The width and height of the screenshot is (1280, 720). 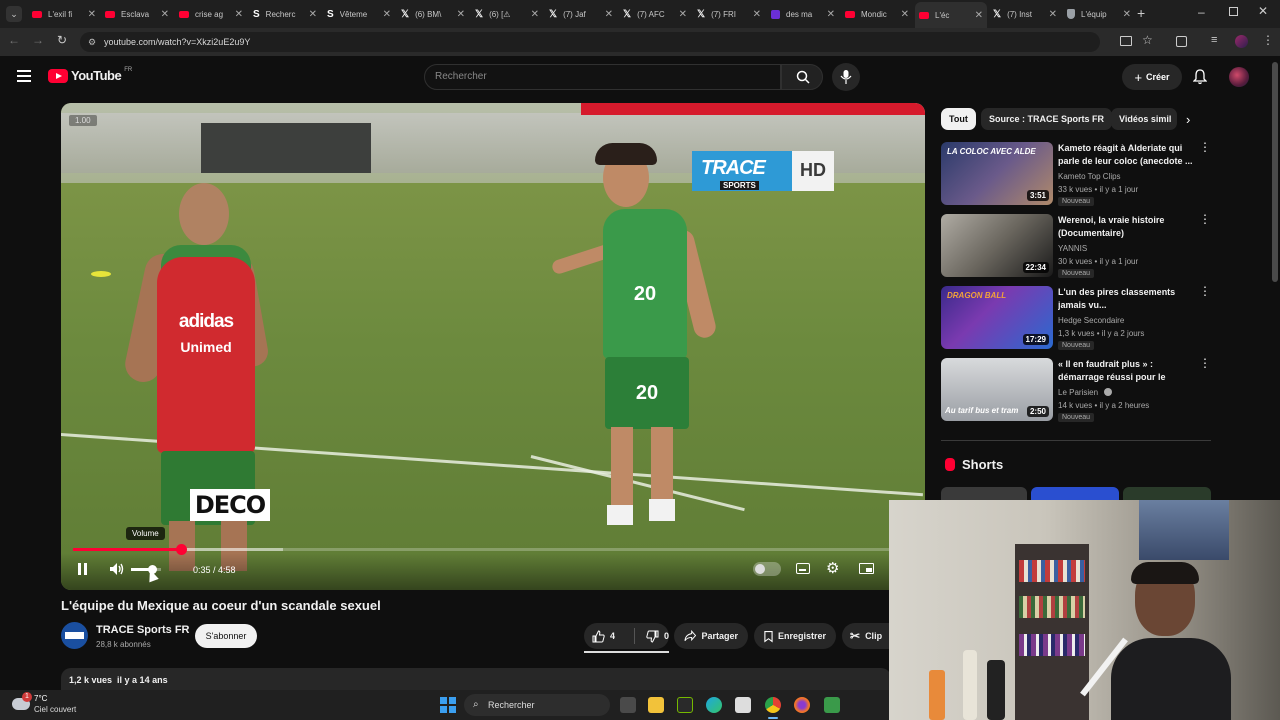 I want to click on new-tab-button: +, so click(x=1141, y=13).